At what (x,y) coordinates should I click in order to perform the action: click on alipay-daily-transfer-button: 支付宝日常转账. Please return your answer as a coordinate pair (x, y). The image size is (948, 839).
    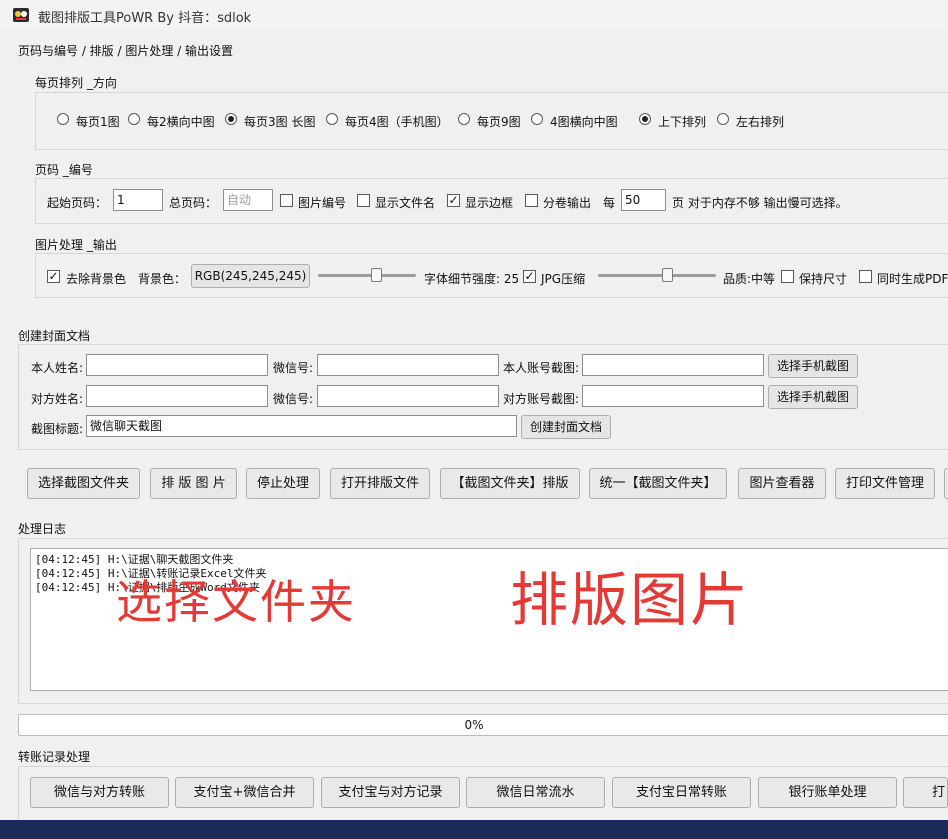
    Looking at the image, I should click on (681, 792).